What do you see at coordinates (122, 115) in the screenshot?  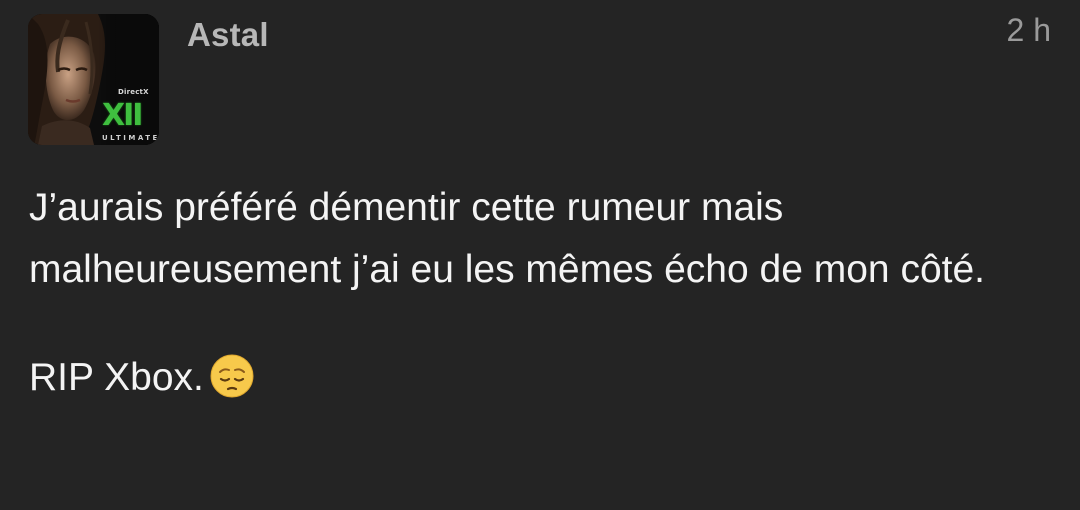 I see `avatar-version-text: XII` at bounding box center [122, 115].